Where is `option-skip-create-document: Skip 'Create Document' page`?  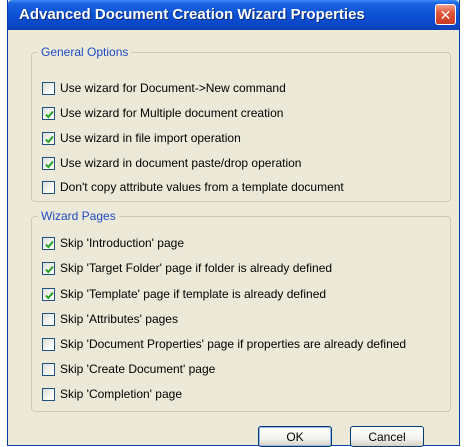 option-skip-create-document: Skip 'Create Document' page is located at coordinates (128, 369).